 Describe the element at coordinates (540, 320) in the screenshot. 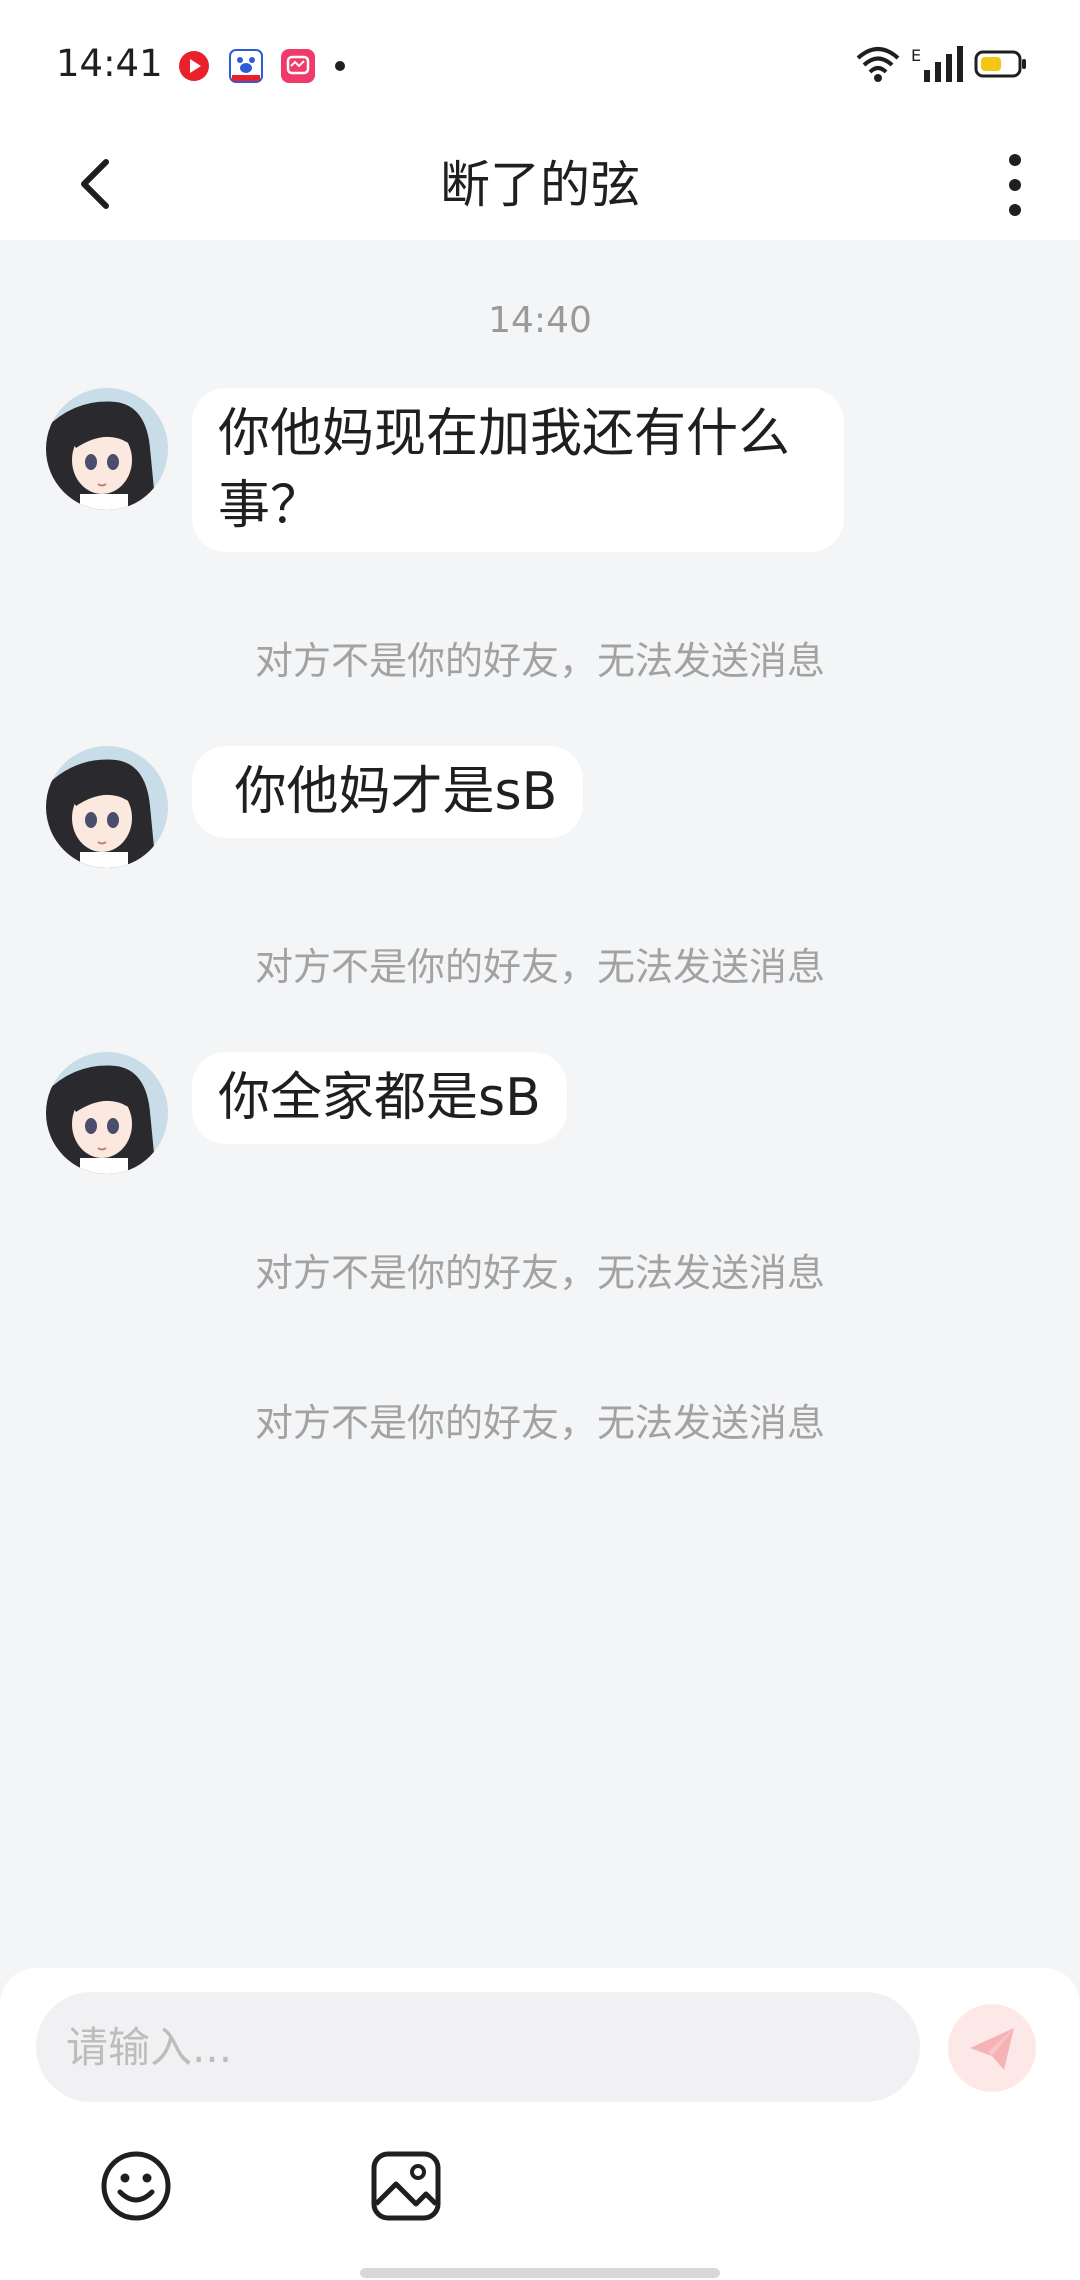

I see `message-timestamp: 14:40` at that location.